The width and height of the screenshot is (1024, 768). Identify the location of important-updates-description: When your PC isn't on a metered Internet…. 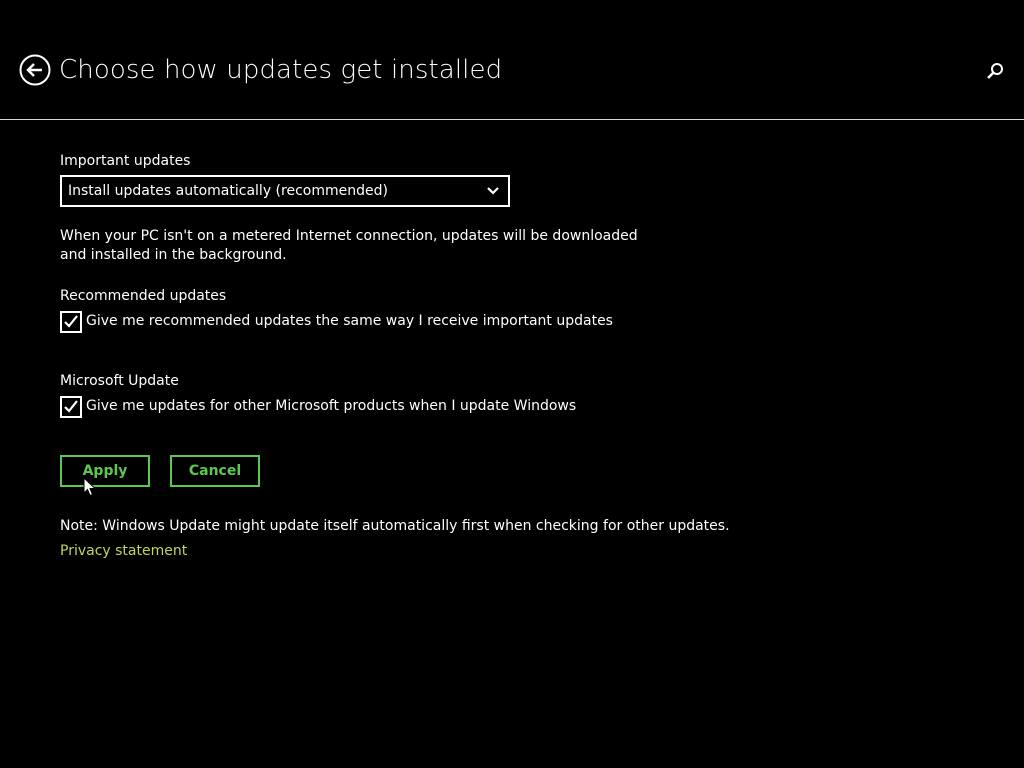
(349, 245).